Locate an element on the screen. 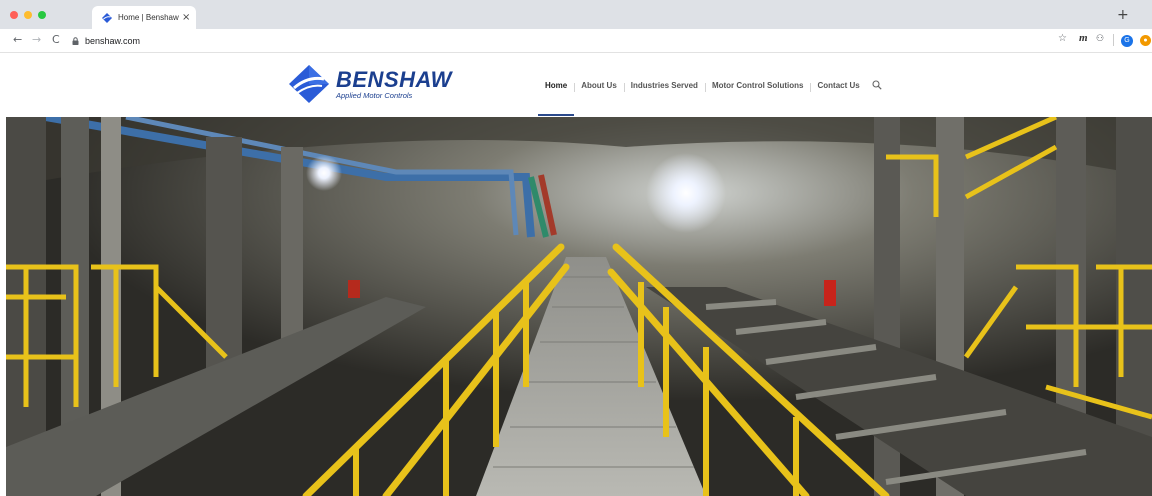 The image size is (1152, 496). benshaw-diamond-logo-icon is located at coordinates (309, 84).